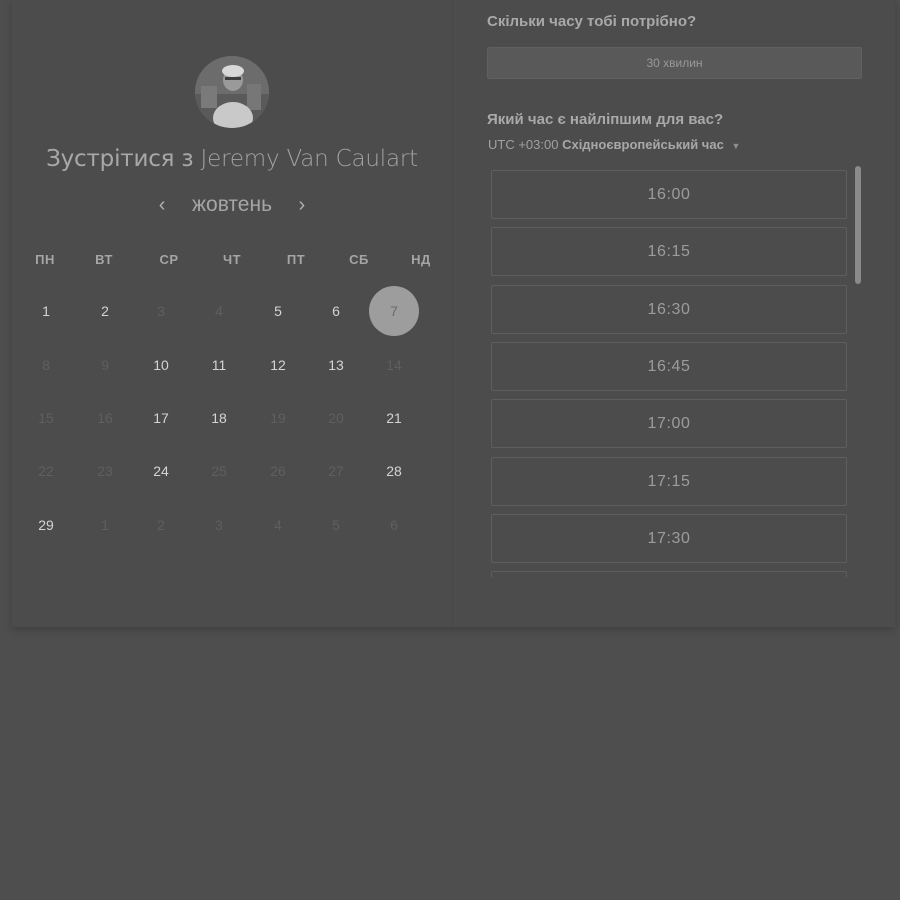 The height and width of the screenshot is (900, 900). I want to click on calendar-day: 21, so click(394, 418).